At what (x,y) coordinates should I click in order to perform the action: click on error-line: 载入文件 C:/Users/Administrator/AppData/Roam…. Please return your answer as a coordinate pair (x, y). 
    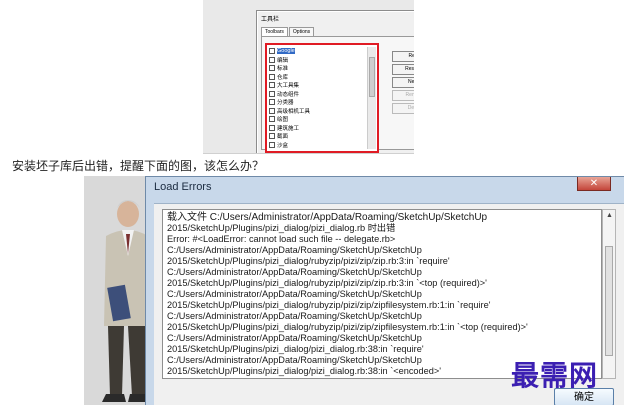
    Looking at the image, I should click on (327, 217).